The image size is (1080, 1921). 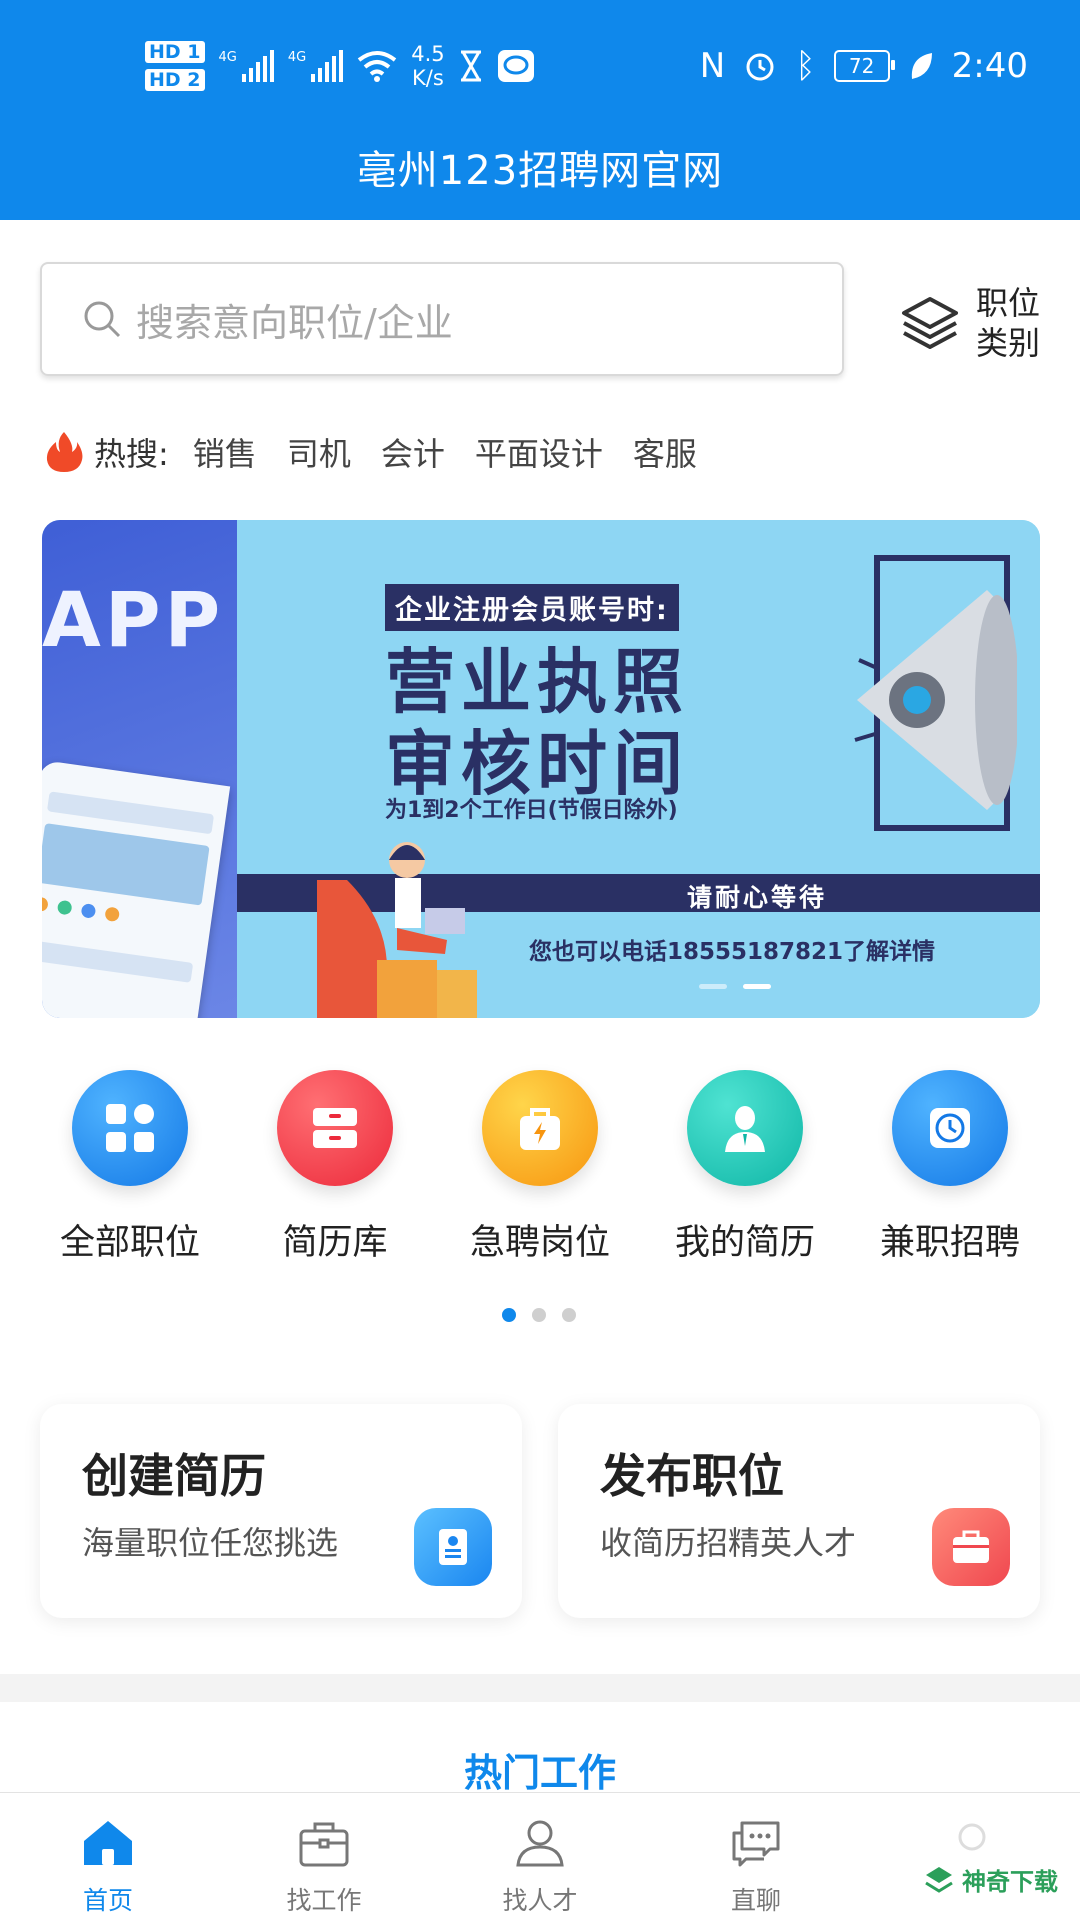 I want to click on create-resume-card: 创建简历 海量职位任您挑选, so click(x=281, y=1511).